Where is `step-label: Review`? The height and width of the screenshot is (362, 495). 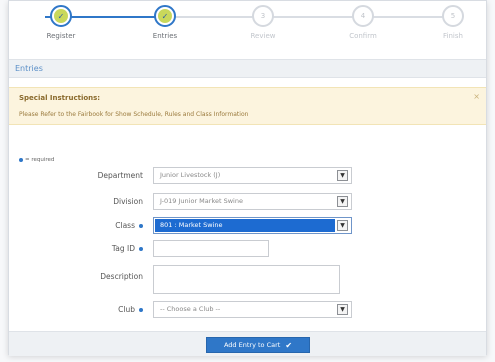
step-label: Review is located at coordinates (263, 36).